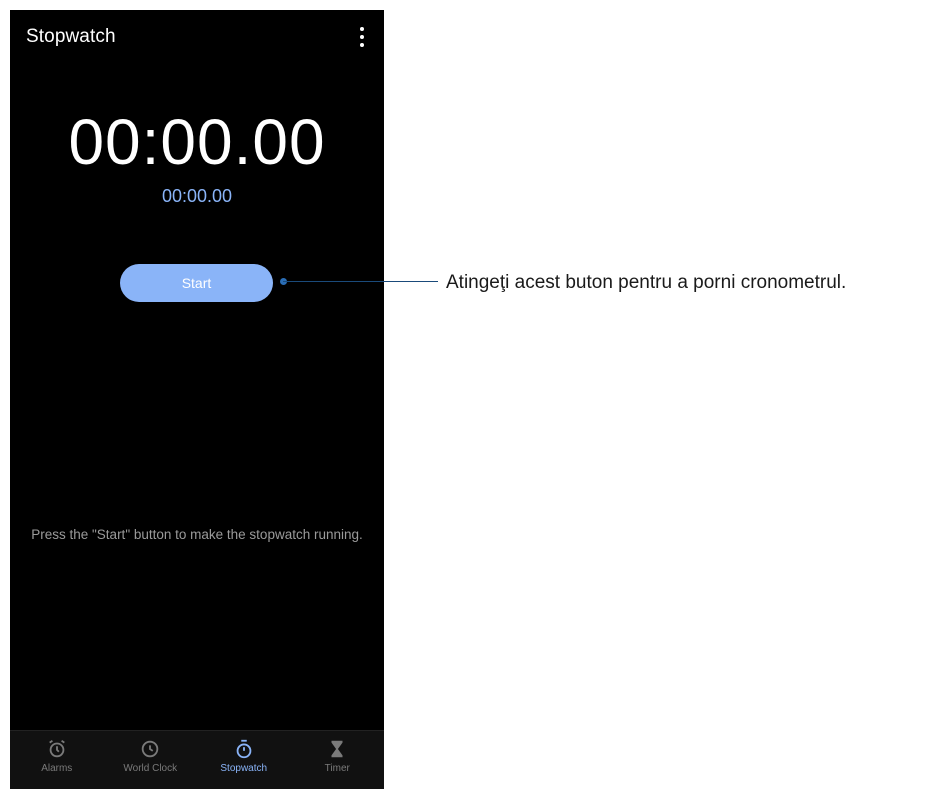 The image size is (937, 789). Describe the element at coordinates (197, 38) in the screenshot. I see `app-bar: Stopwatch` at that location.